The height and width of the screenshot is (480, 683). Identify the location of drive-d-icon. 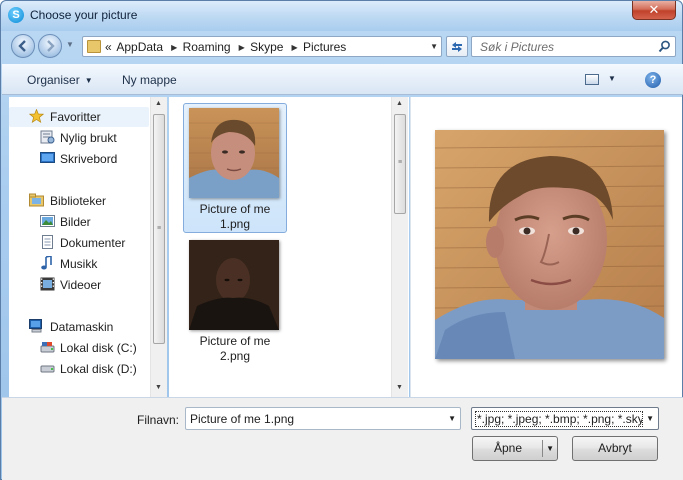
(47, 369).